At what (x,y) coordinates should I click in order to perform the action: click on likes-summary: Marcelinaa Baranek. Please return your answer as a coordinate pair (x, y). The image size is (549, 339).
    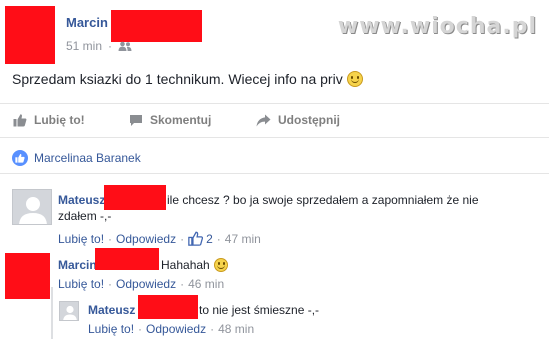
    Looking at the image, I should click on (76, 158).